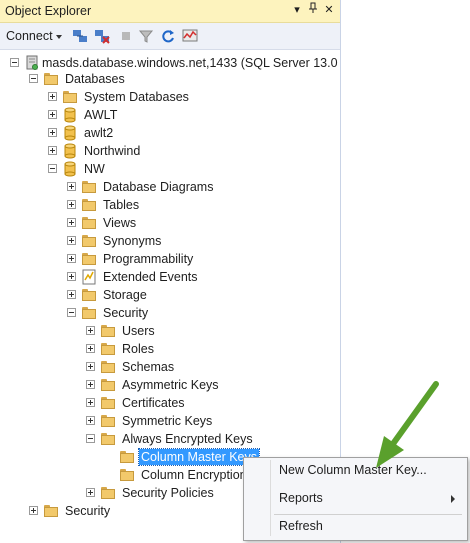 Image resolution: width=470 pixels, height=543 pixels. Describe the element at coordinates (58, 36) in the screenshot. I see `chevron-down-icon` at that location.